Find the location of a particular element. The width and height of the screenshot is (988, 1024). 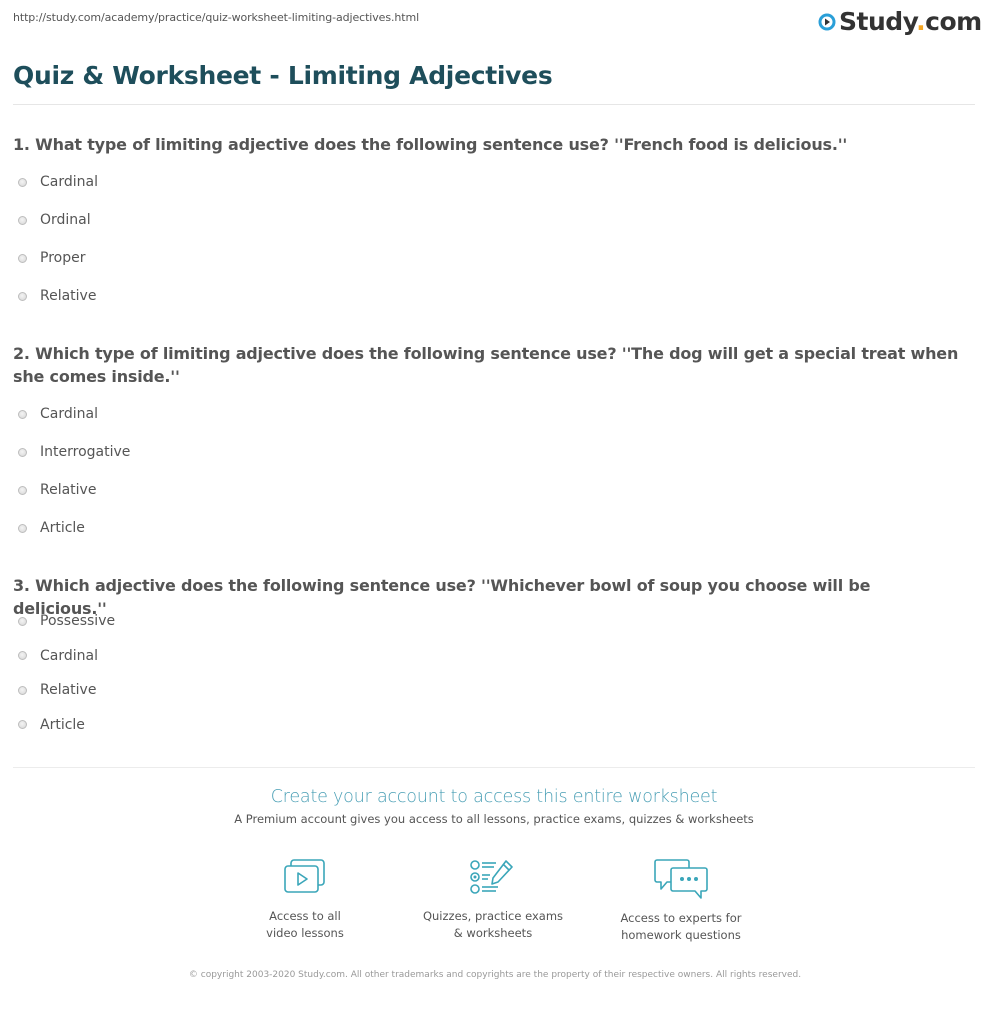

question-3-options: Possessive Cardinal Relative Article is located at coordinates (66, 680).